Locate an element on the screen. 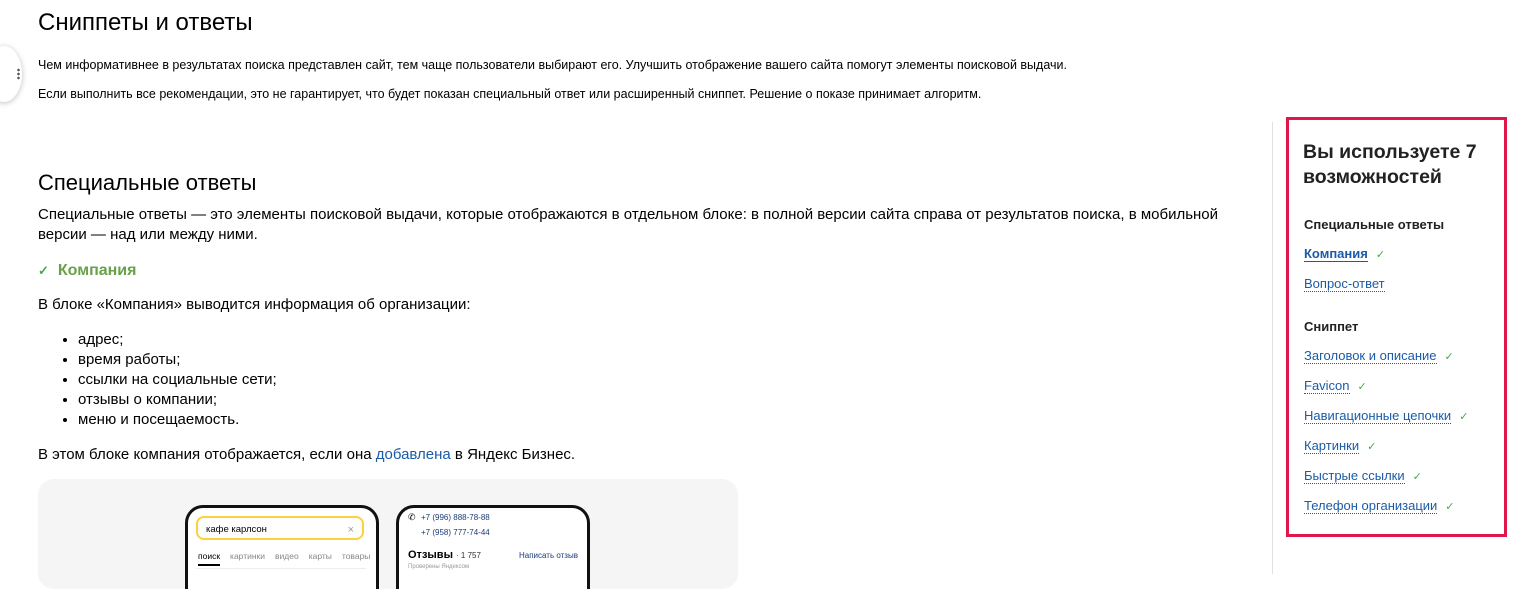 This screenshot has width=1524, height=589. company-note-text-end: в Яндекс Бизнес. is located at coordinates (513, 454).